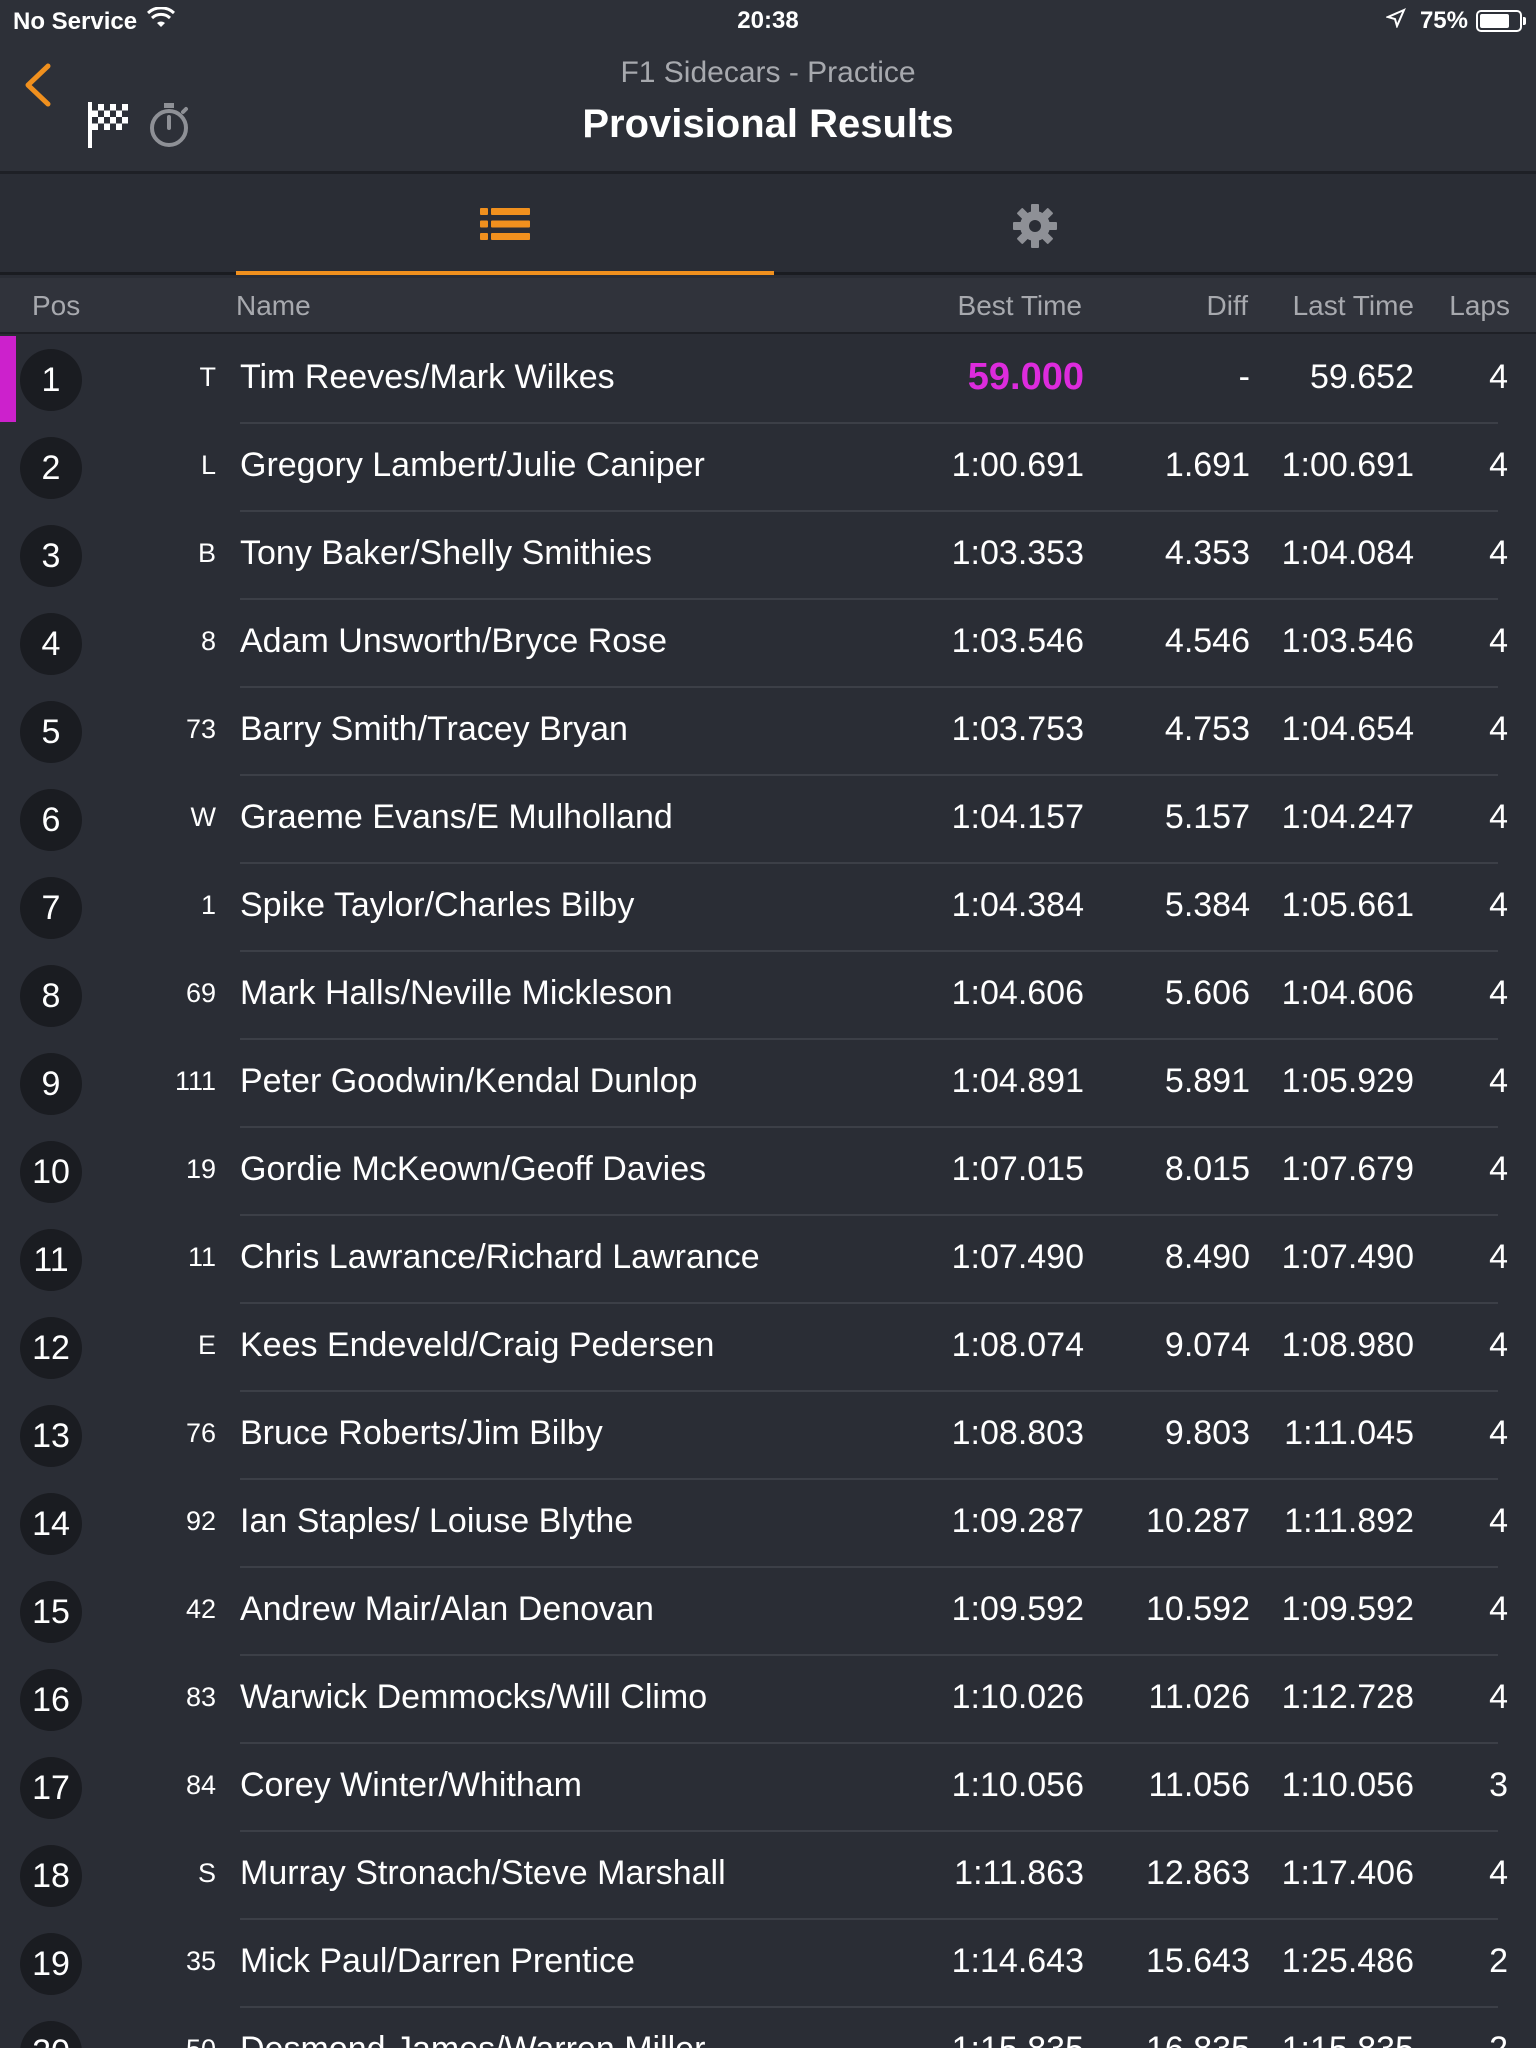  What do you see at coordinates (1017, 553) in the screenshot?
I see `best-time: 1:03.353` at bounding box center [1017, 553].